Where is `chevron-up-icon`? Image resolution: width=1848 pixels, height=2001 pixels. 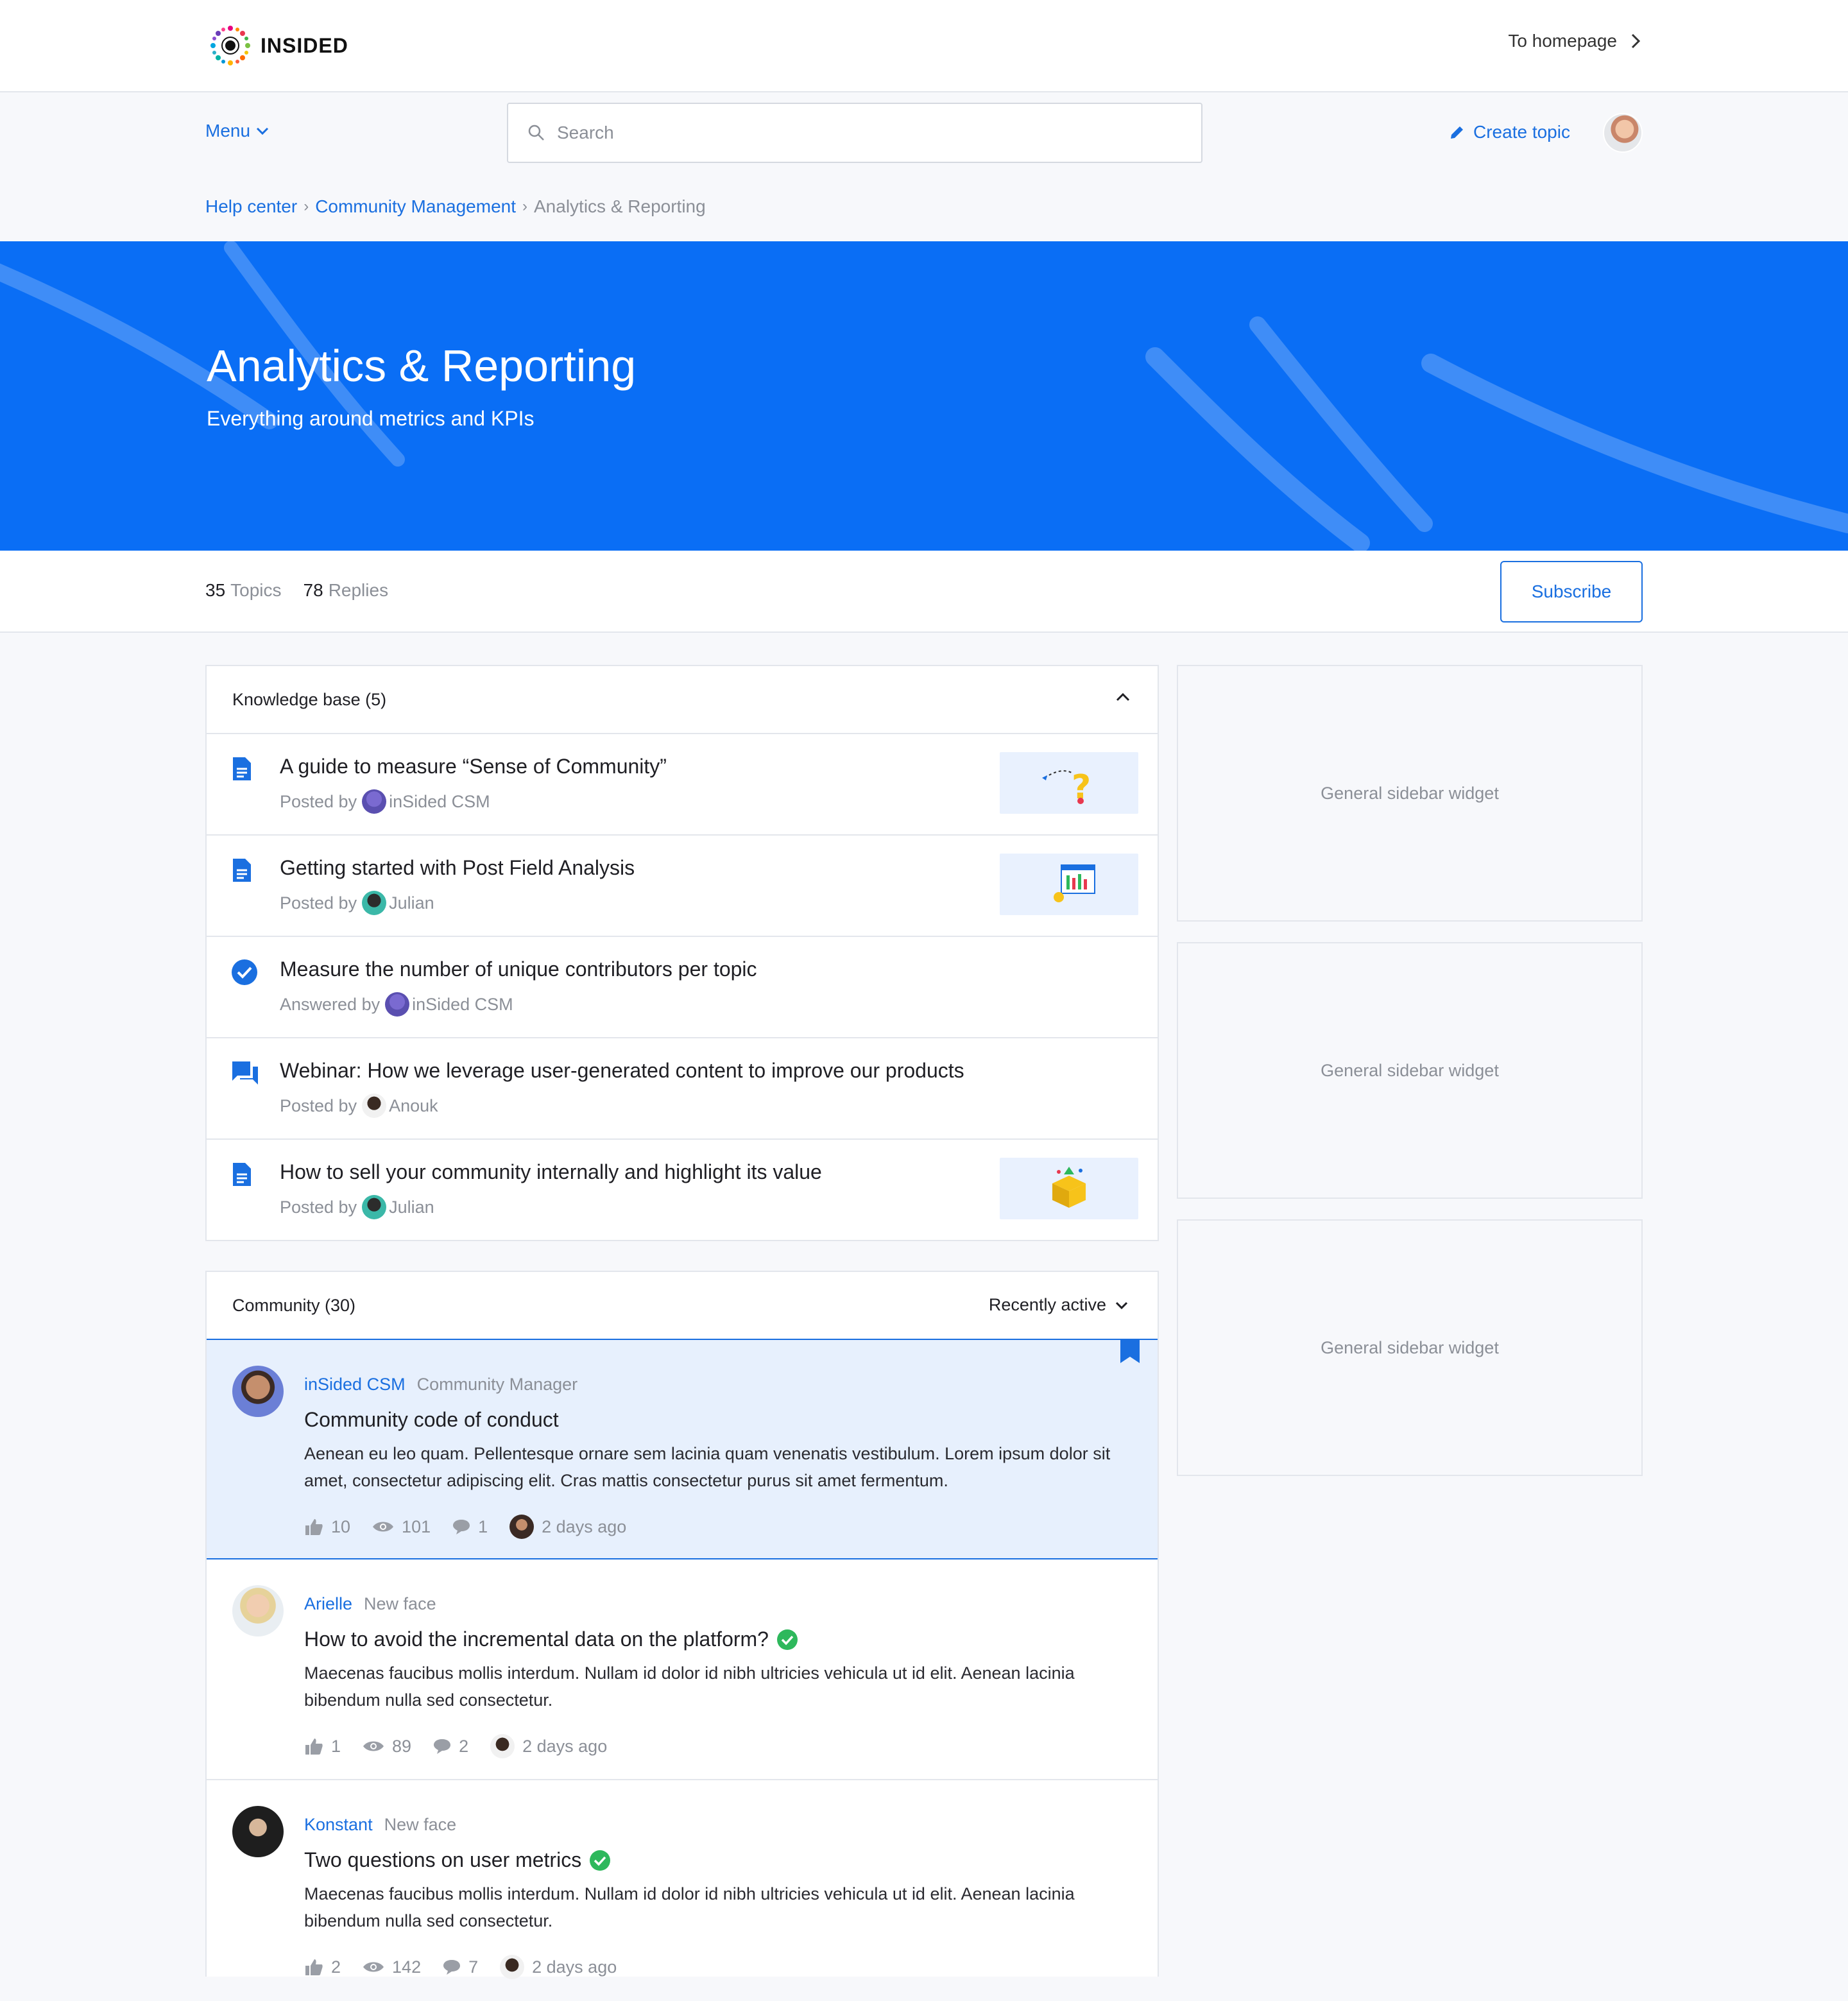
chevron-up-icon is located at coordinates (1123, 697).